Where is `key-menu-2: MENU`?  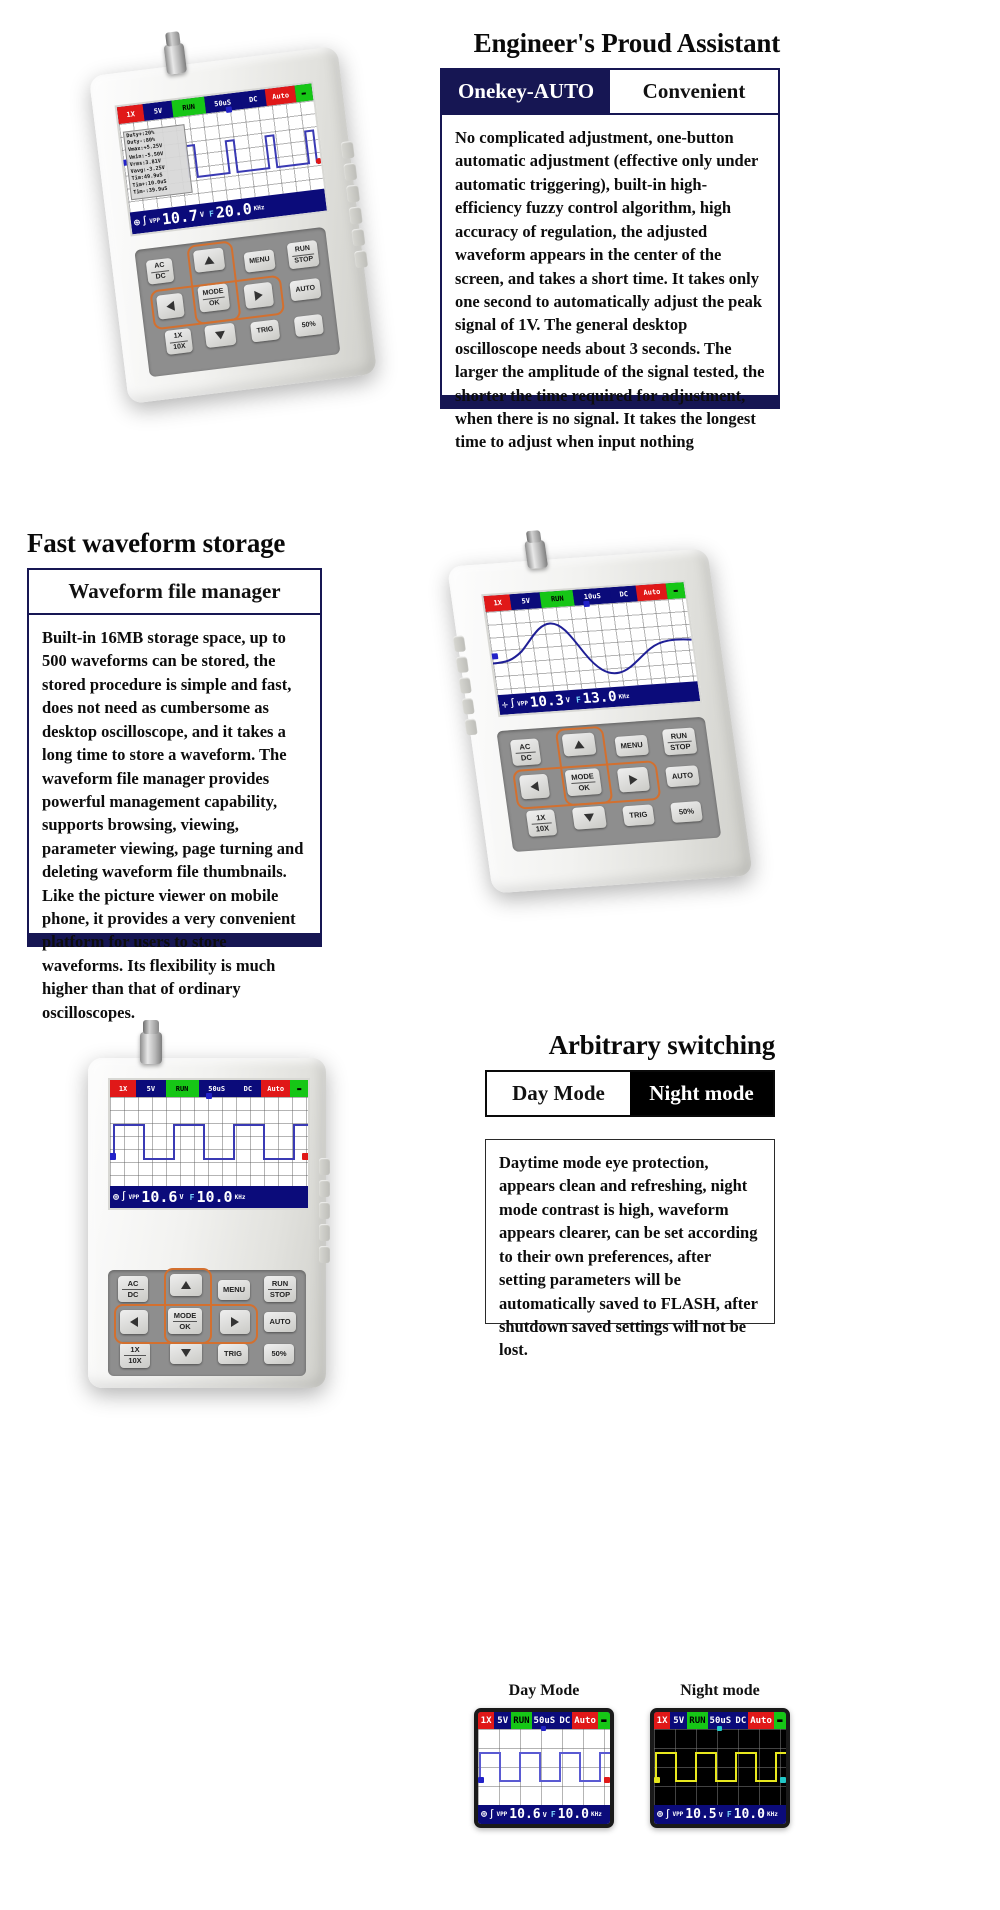 key-menu-2: MENU is located at coordinates (632, 745).